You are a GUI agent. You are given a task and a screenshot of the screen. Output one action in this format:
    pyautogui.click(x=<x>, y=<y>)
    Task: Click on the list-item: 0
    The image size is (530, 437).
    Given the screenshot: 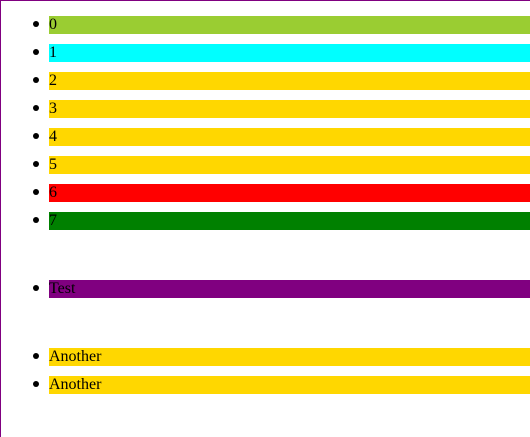 What is the action you would take?
    pyautogui.click(x=265, y=30)
    